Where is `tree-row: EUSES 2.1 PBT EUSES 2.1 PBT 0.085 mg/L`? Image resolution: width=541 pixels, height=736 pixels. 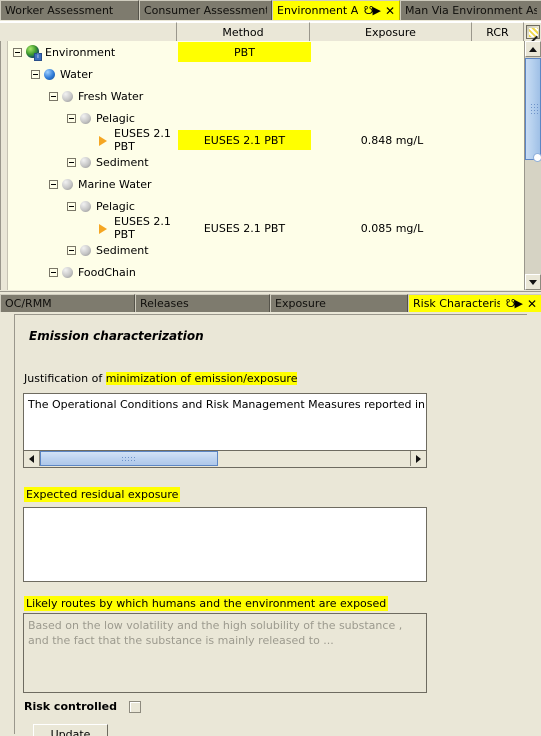
tree-row: EUSES 2.1 PBT EUSES 2.1 PBT 0.085 mg/L is located at coordinates (264, 228).